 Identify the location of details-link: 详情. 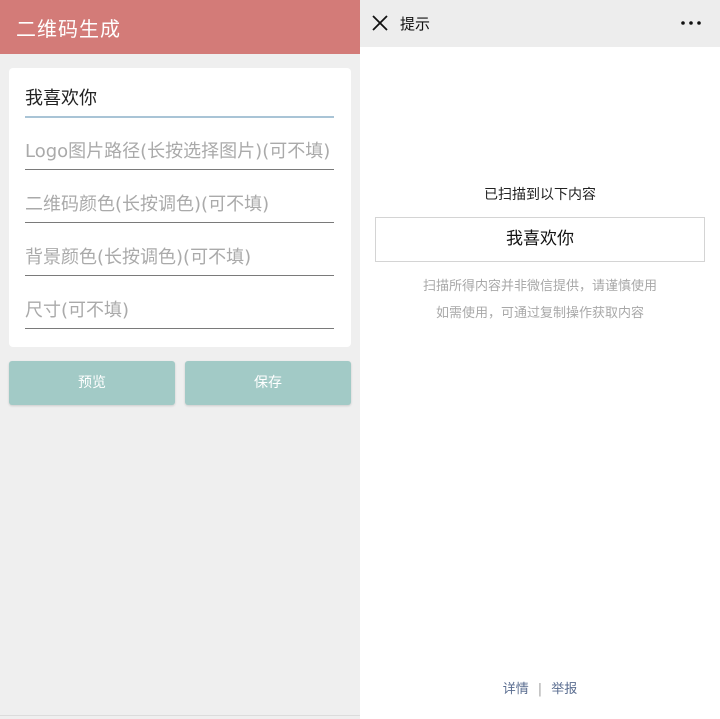
(516, 689).